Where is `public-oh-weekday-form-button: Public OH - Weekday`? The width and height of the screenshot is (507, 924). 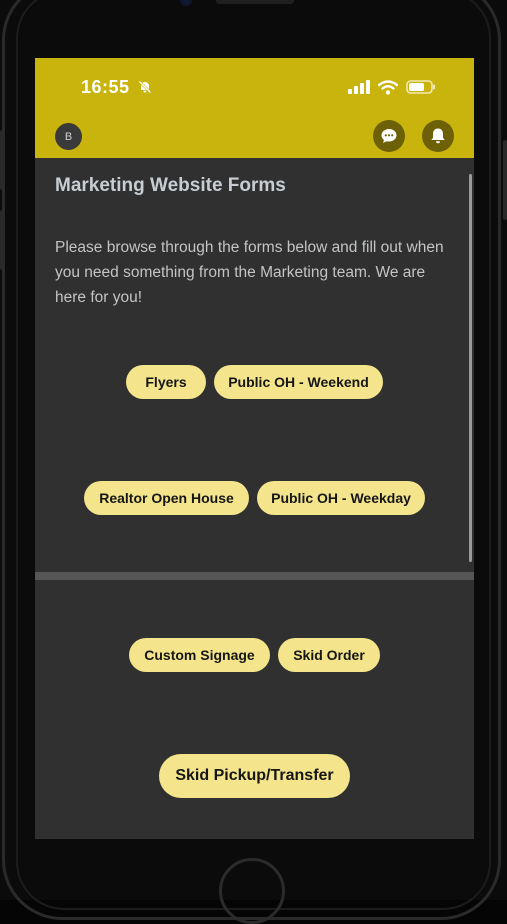
public-oh-weekday-form-button: Public OH - Weekday is located at coordinates (341, 498).